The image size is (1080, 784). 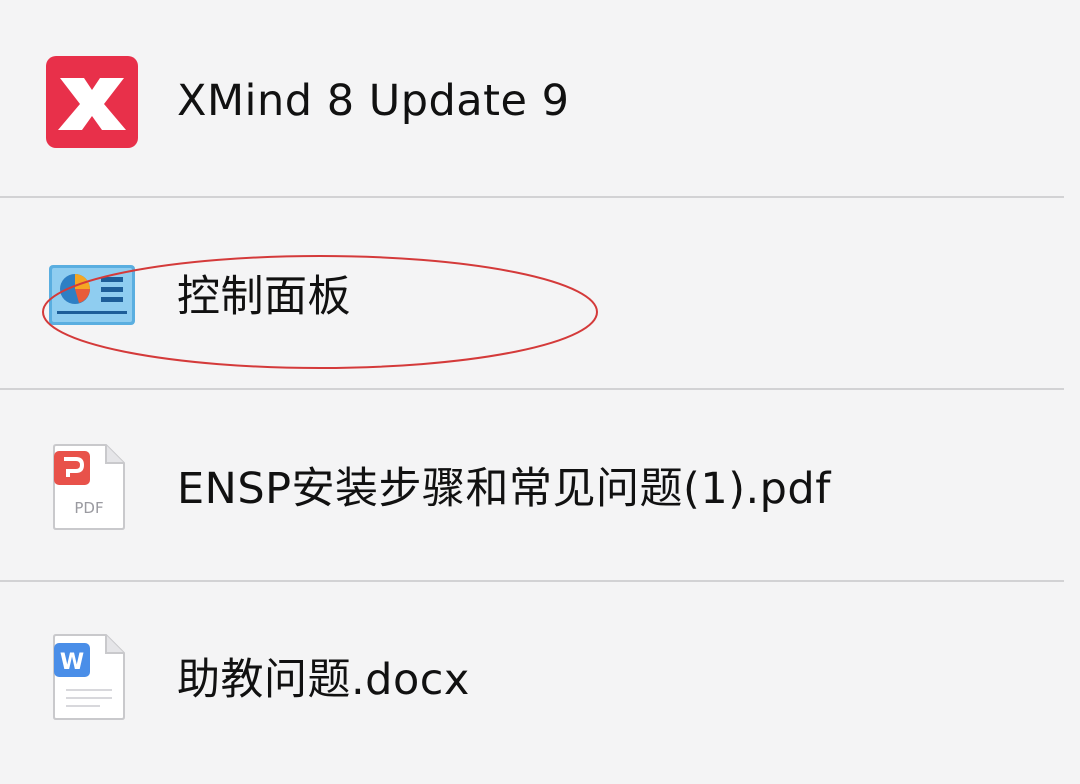 What do you see at coordinates (88, 508) in the screenshot?
I see `svg-text: PDF` at bounding box center [88, 508].